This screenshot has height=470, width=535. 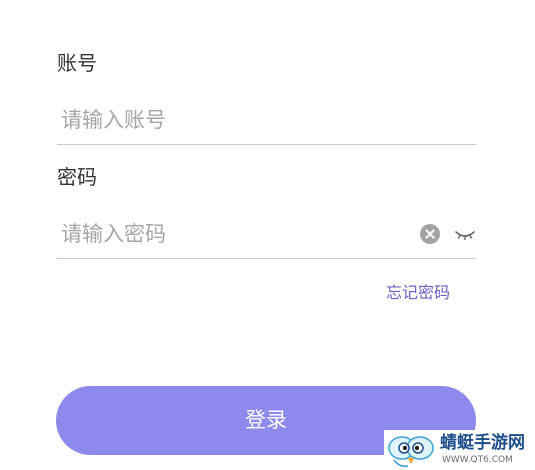 I want to click on watermark-title: 蜻蜓手游网, so click(x=482, y=443).